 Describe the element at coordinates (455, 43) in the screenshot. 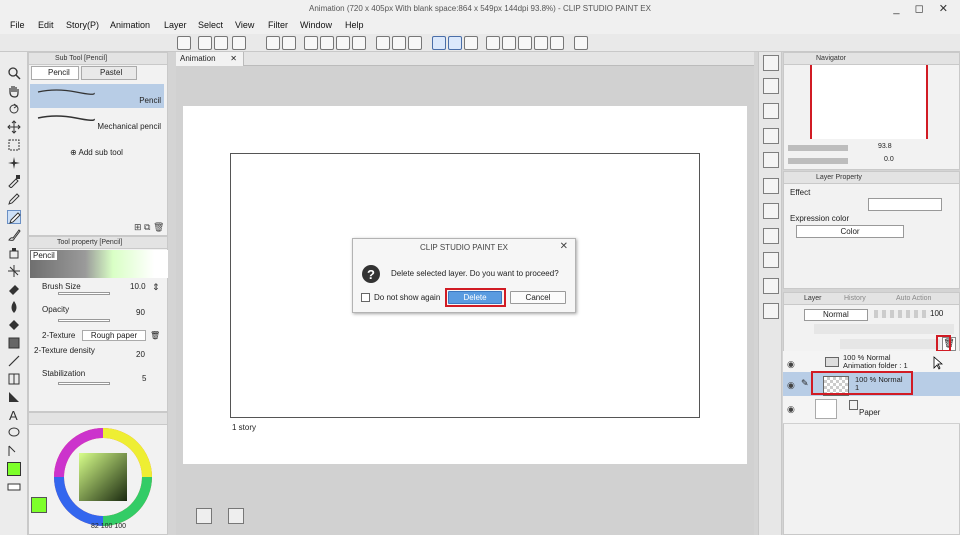

I see `snap-special-ruler-icon` at that location.